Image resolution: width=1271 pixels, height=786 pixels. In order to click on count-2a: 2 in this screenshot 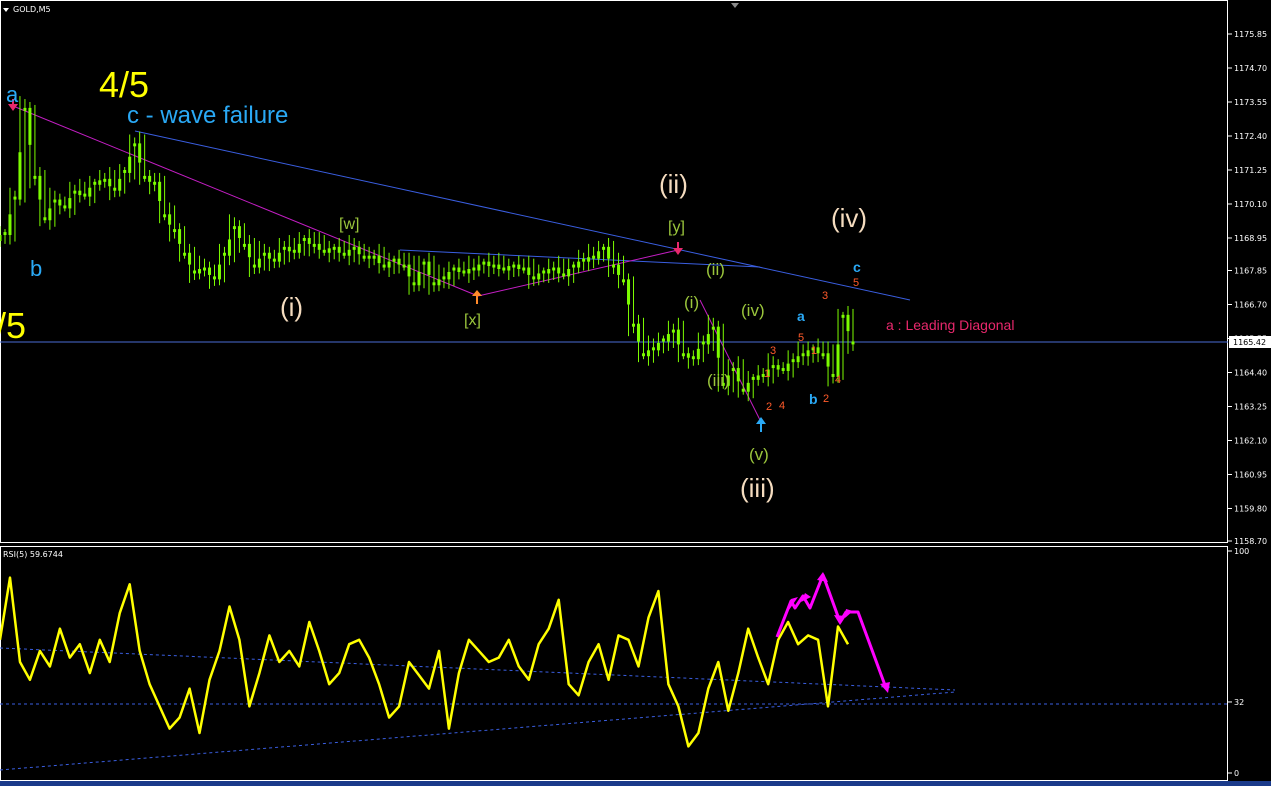, I will do `click(769, 407)`.